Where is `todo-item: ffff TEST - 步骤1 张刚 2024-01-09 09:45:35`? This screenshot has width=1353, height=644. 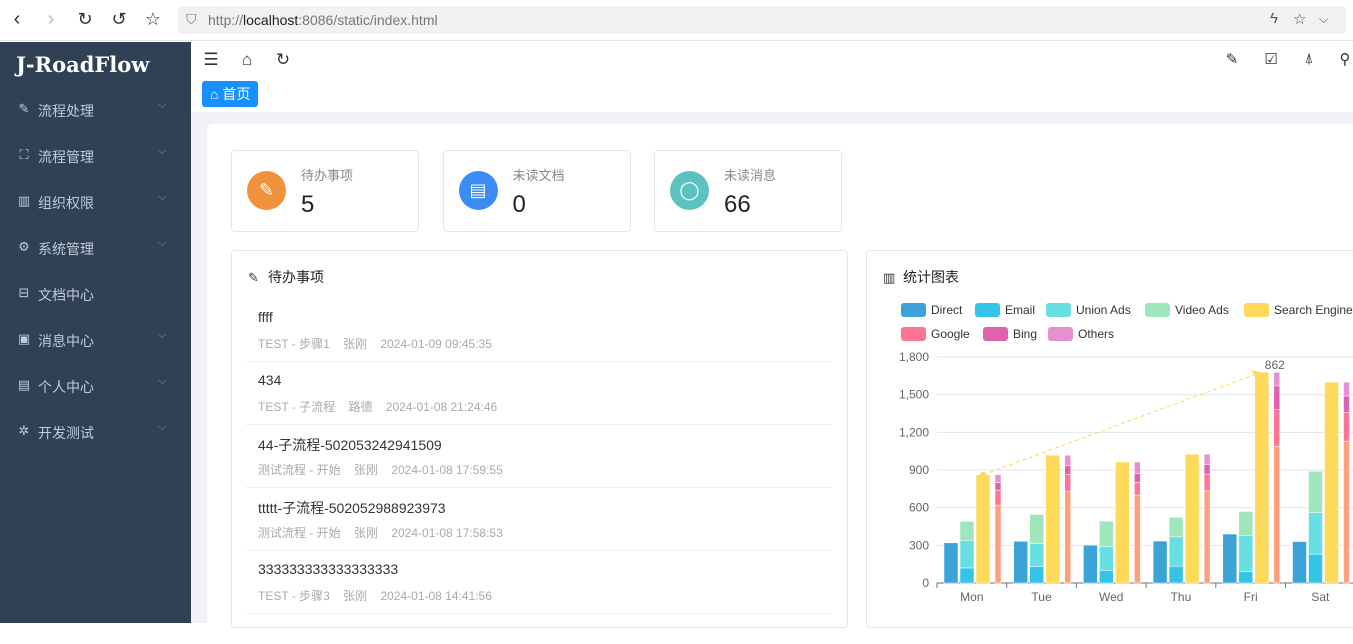 todo-item: ffff TEST - 步骤1 张刚 2024-01-09 09:45:35 is located at coordinates (539, 330).